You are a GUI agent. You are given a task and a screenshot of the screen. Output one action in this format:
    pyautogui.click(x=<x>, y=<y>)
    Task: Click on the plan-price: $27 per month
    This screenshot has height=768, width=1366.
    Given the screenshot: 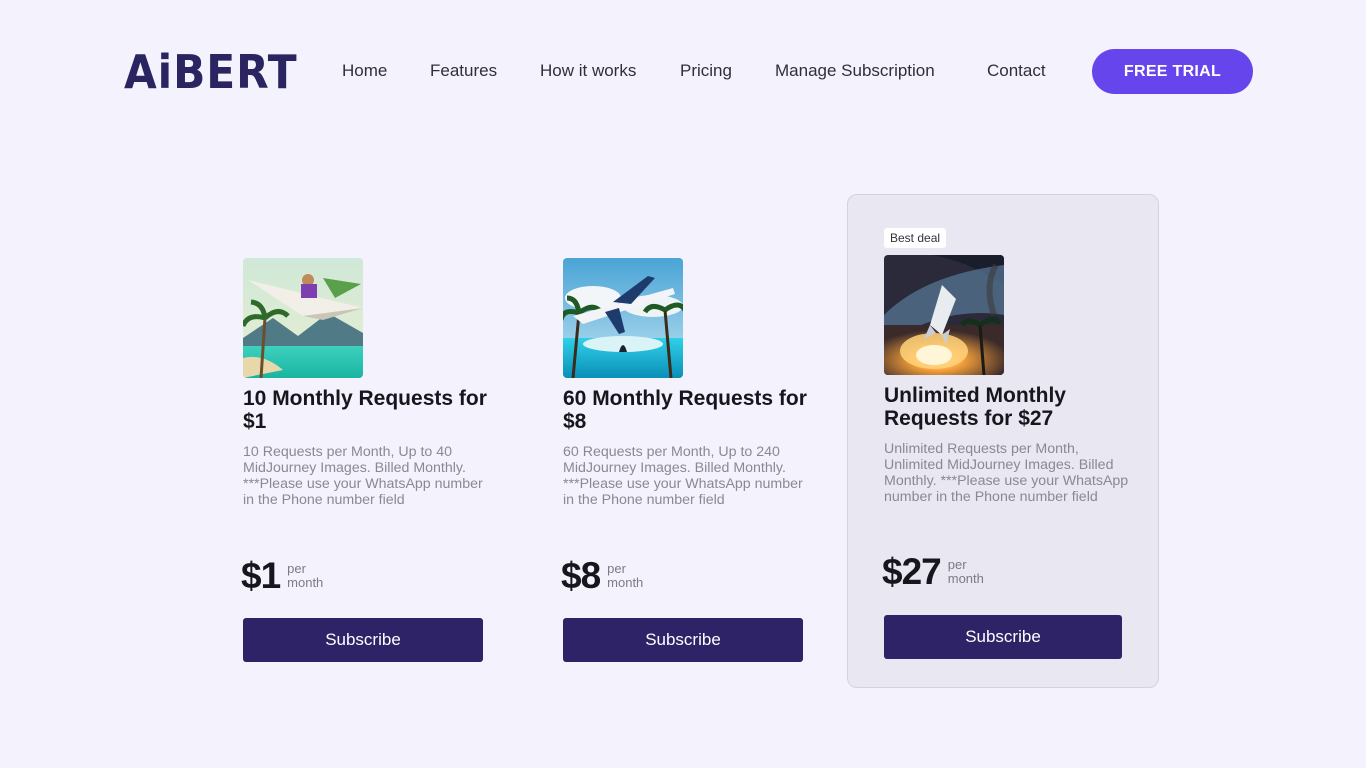 What is the action you would take?
    pyautogui.click(x=933, y=571)
    